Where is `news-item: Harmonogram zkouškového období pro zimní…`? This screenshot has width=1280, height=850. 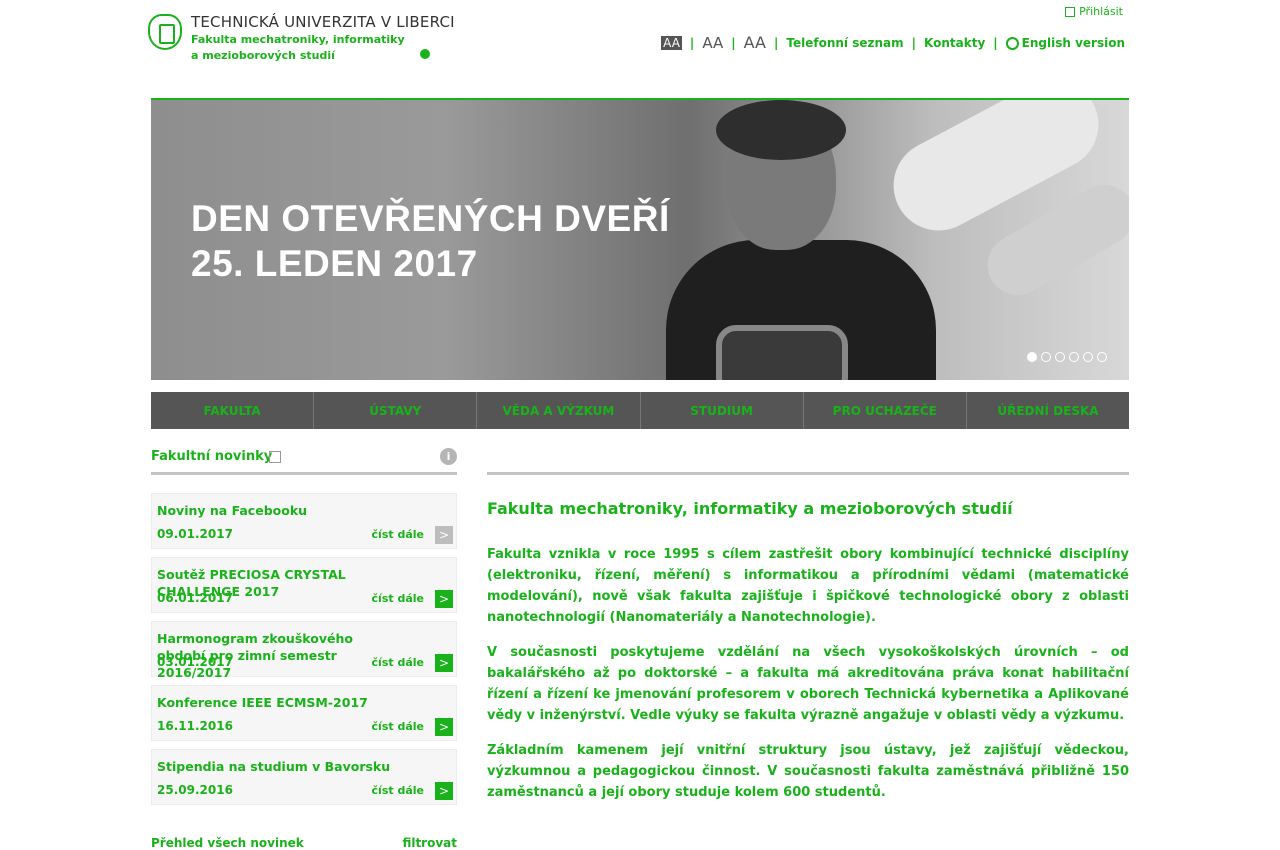
news-item: Harmonogram zkouškového období pro zimní… is located at coordinates (304, 650).